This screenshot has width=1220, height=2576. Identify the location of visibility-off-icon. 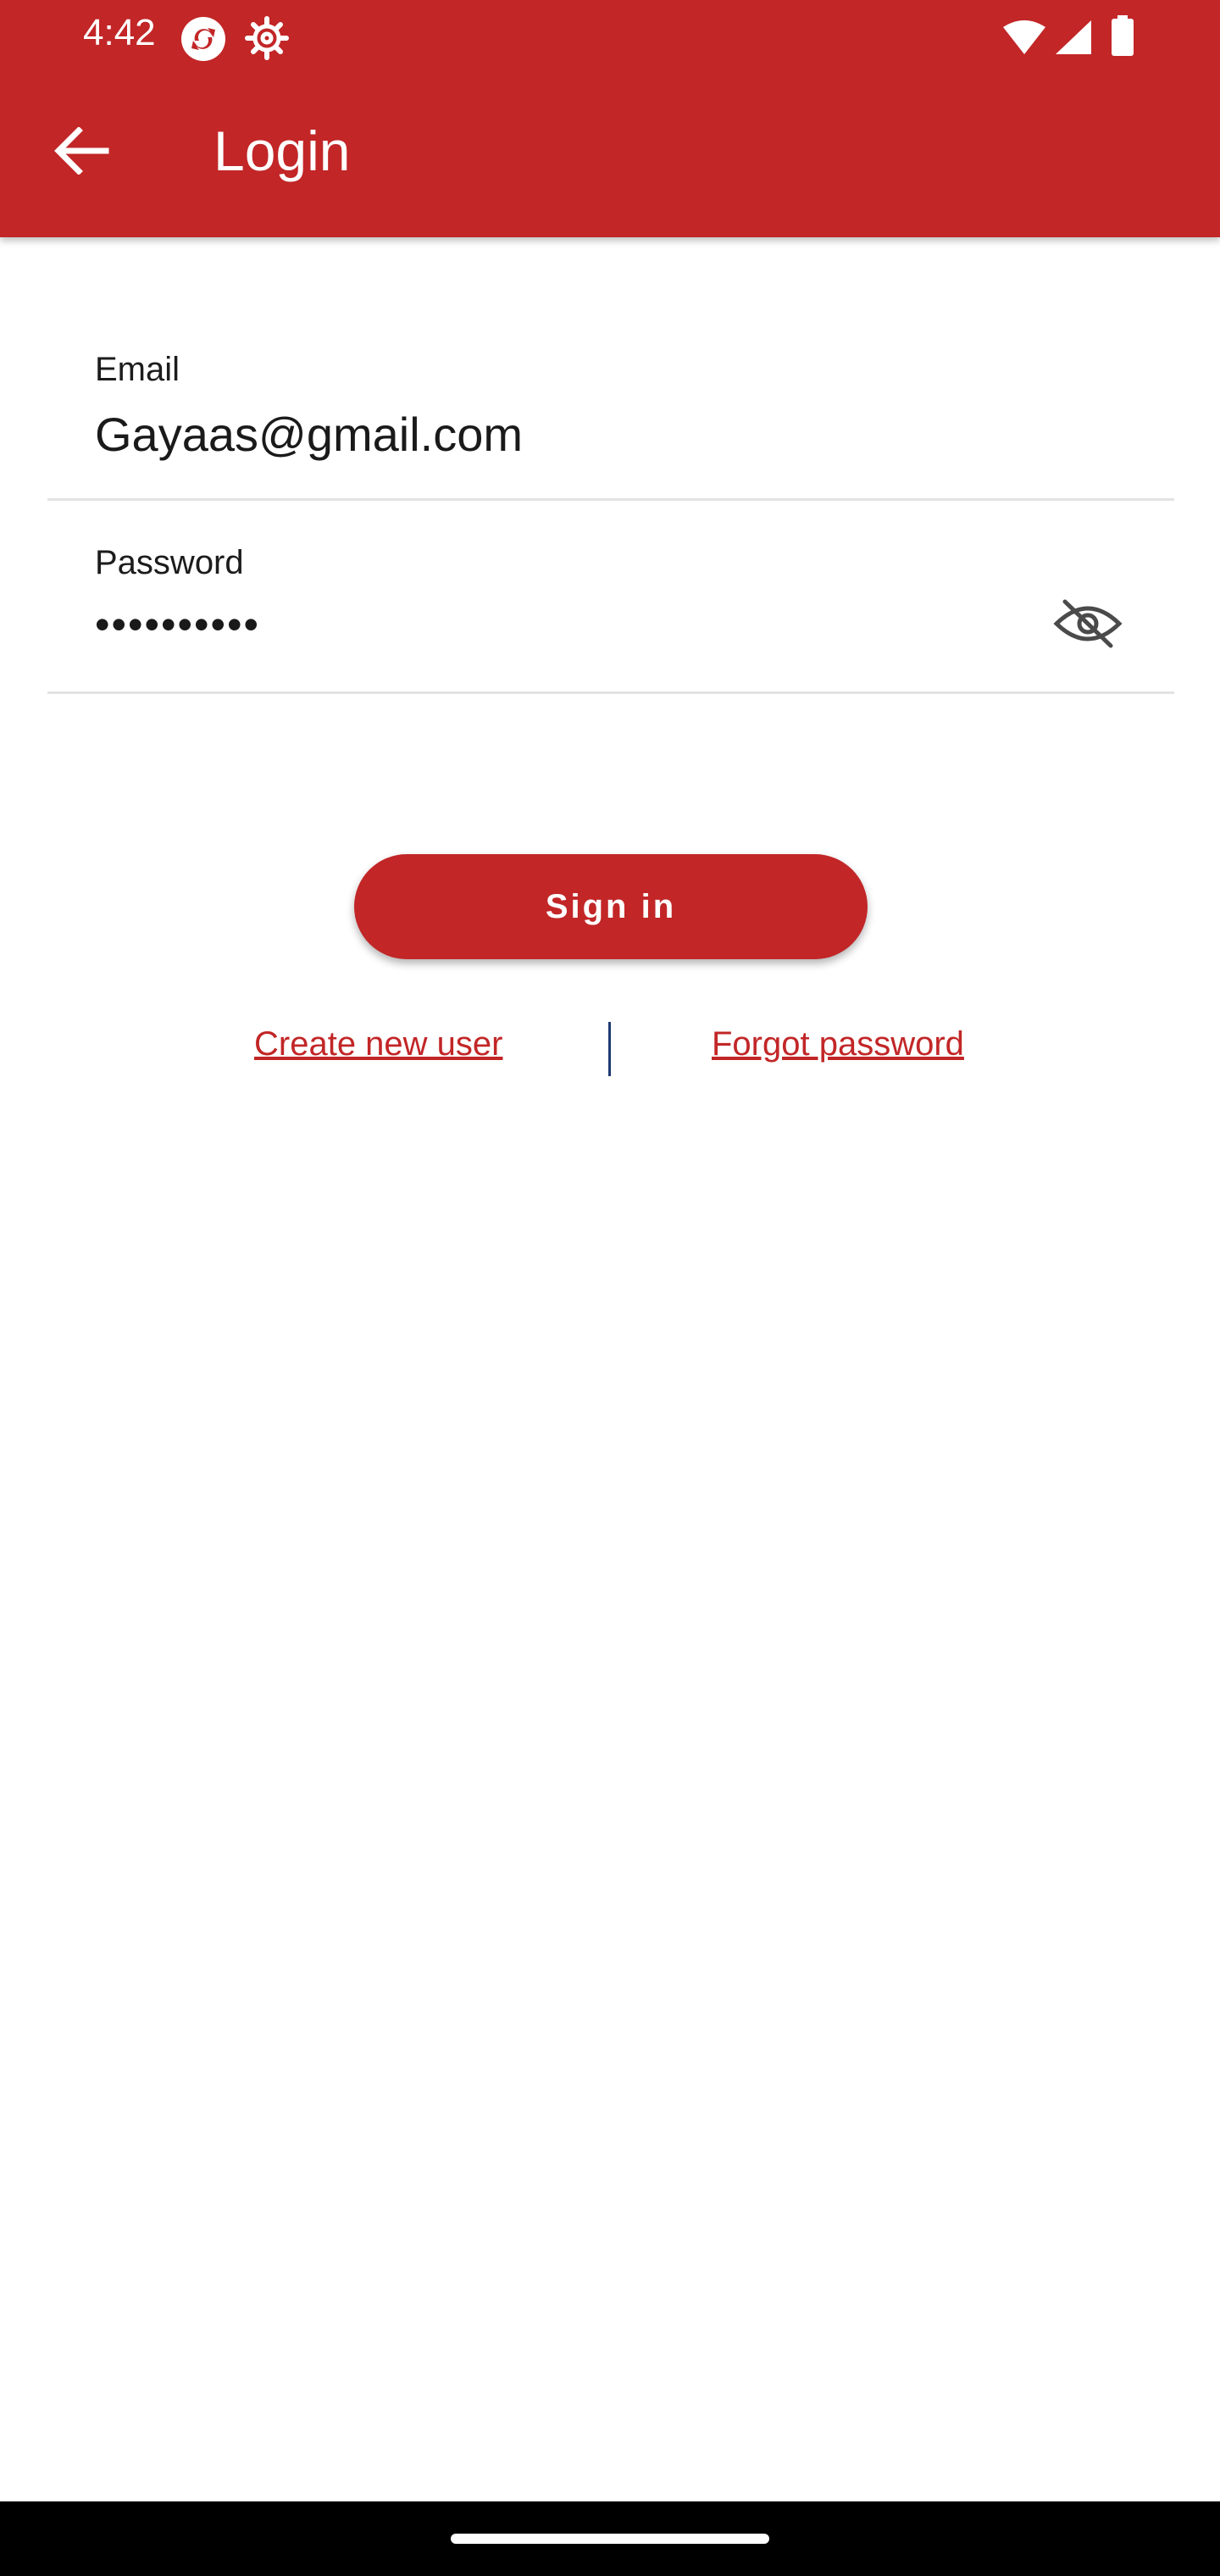
(1088, 626).